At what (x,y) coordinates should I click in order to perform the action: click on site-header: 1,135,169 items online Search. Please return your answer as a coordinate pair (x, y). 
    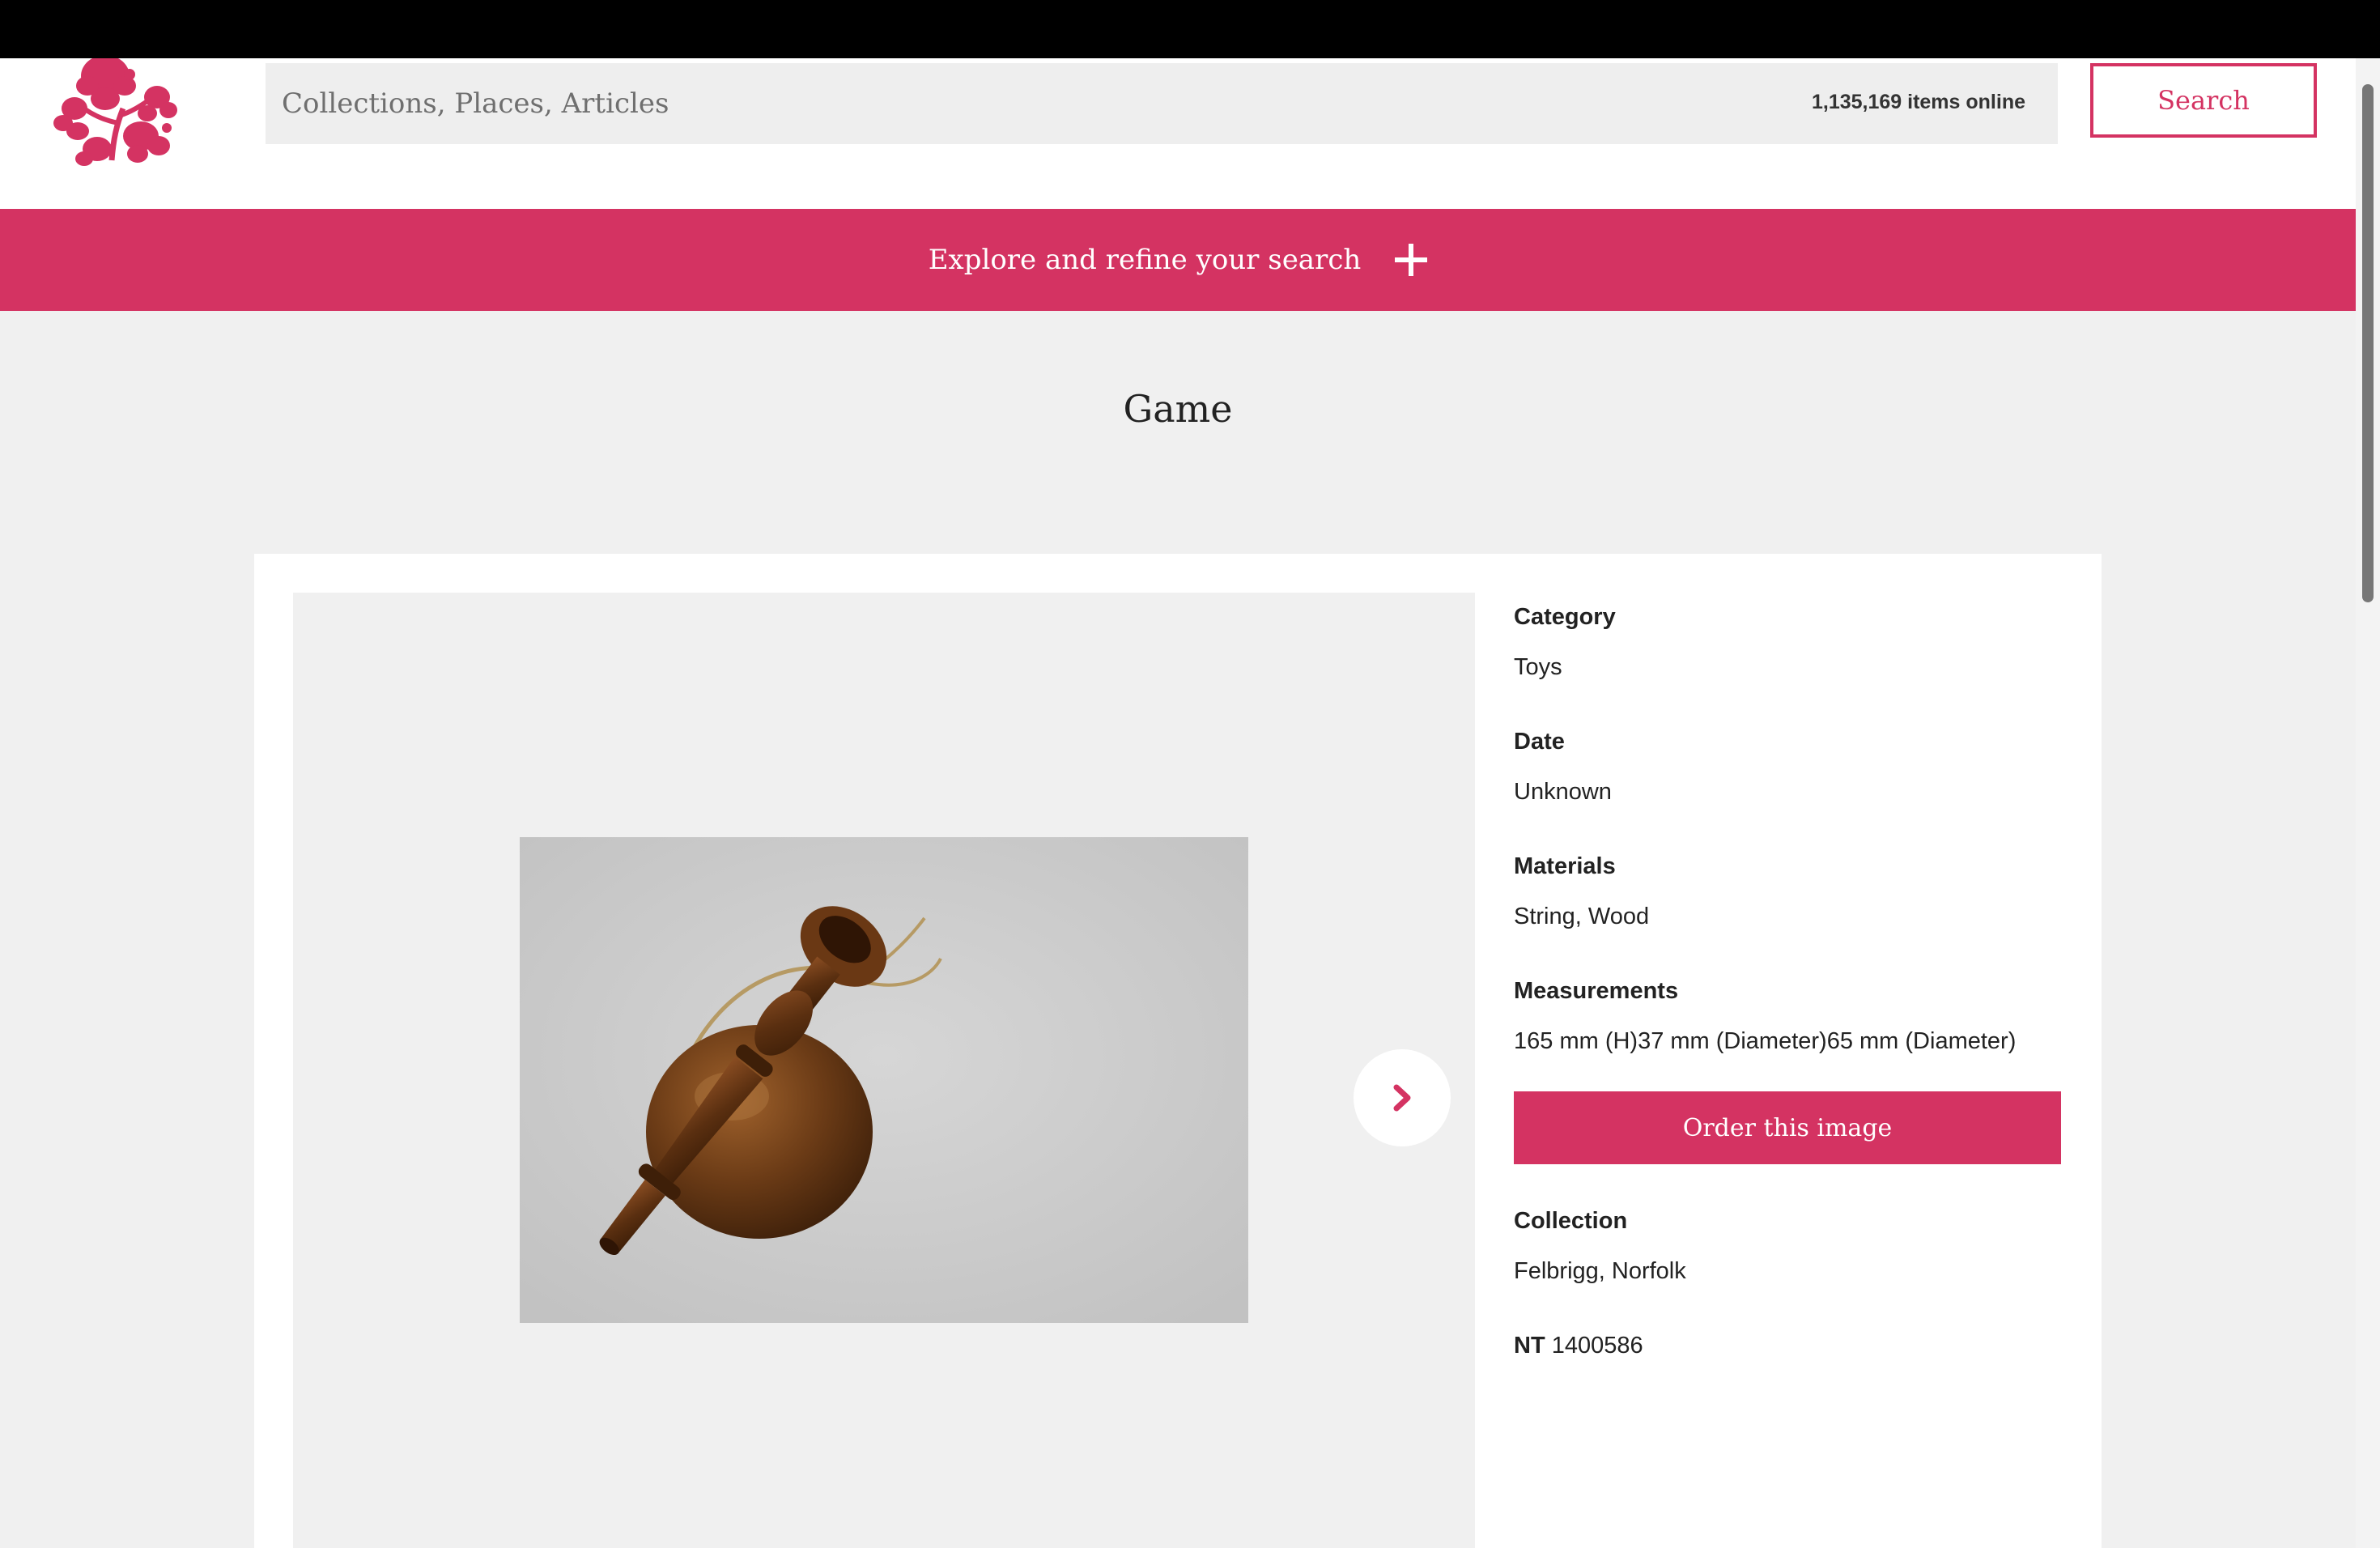
    Looking at the image, I should click on (1178, 133).